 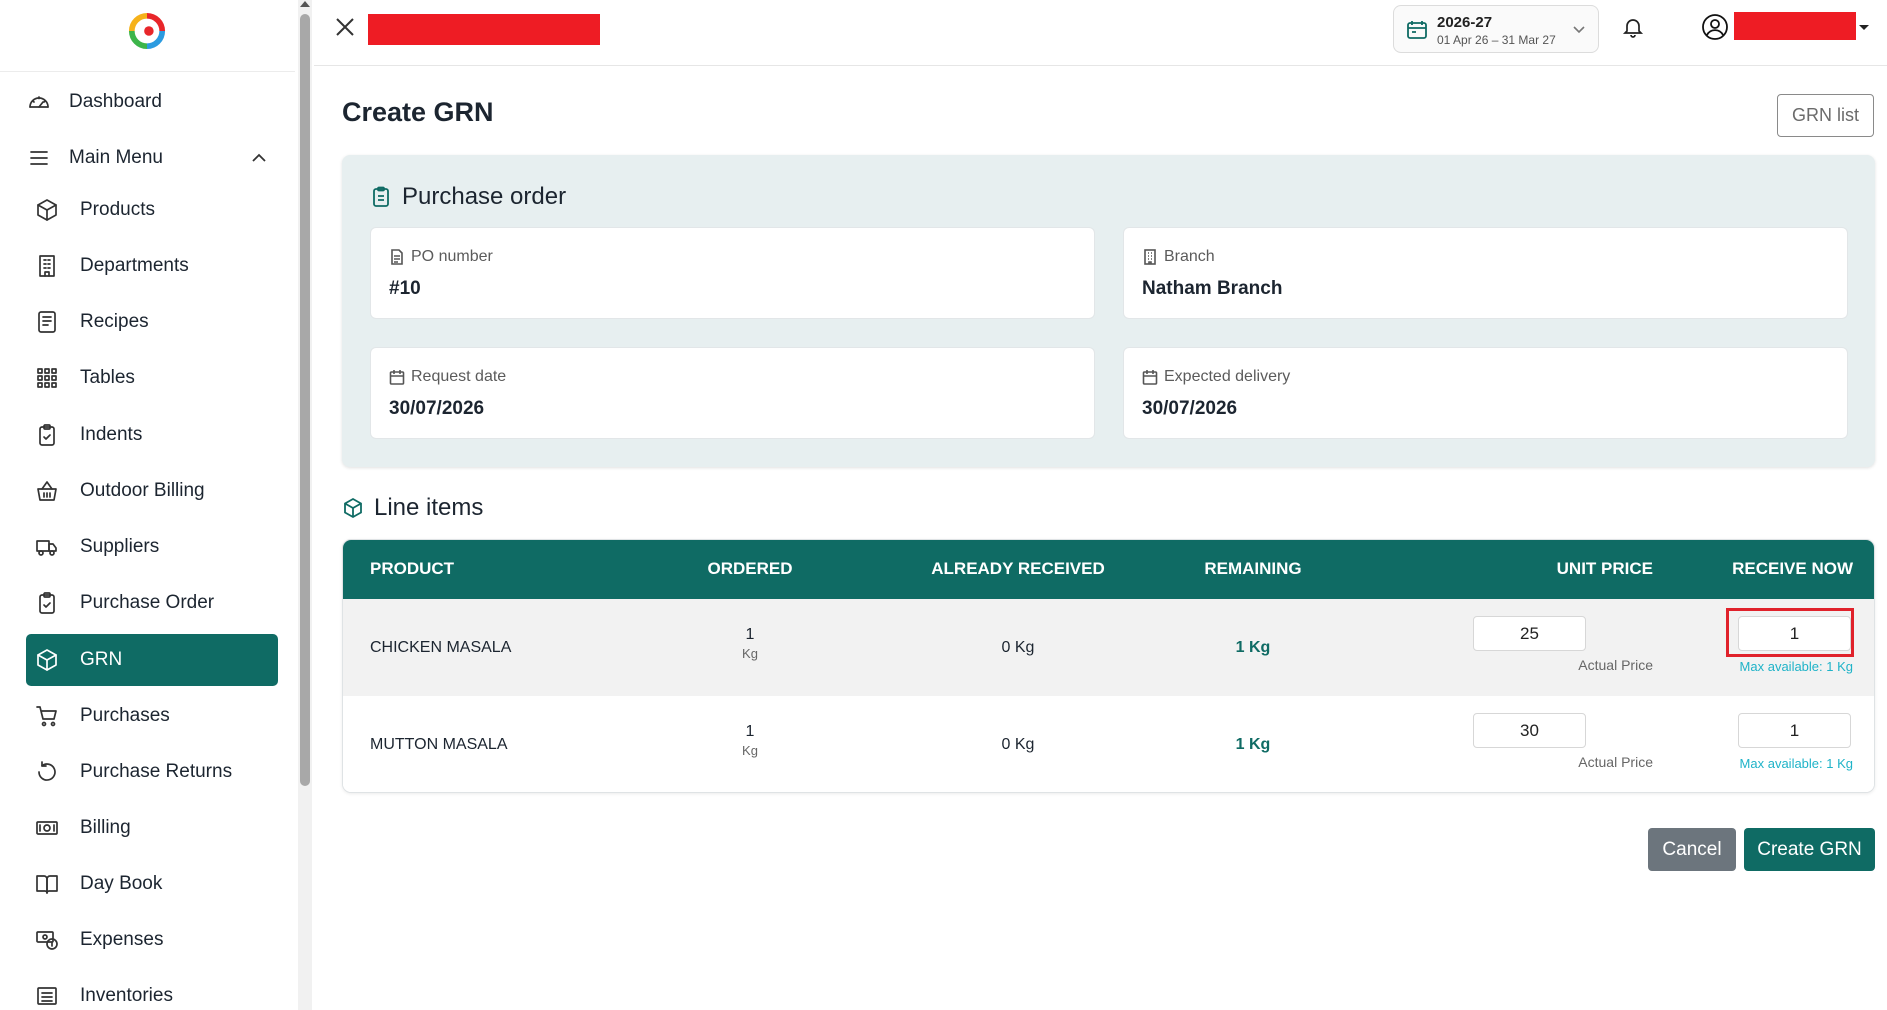 What do you see at coordinates (405, 288) in the screenshot?
I see `po-number-value: #10` at bounding box center [405, 288].